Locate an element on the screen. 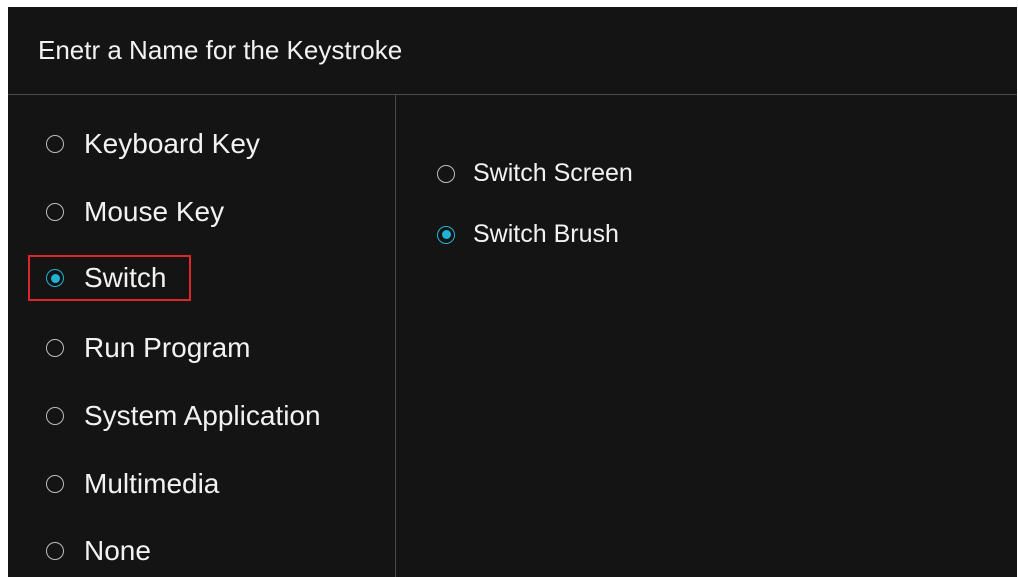 This screenshot has height=577, width=1018. radio-option-multimedia: Multimedia is located at coordinates (132, 484).